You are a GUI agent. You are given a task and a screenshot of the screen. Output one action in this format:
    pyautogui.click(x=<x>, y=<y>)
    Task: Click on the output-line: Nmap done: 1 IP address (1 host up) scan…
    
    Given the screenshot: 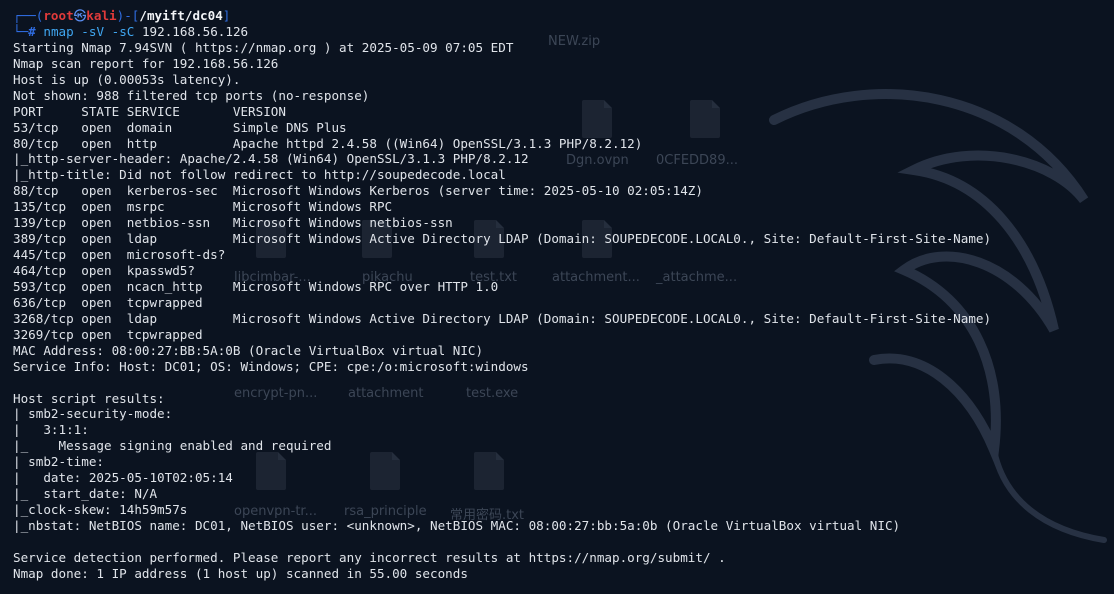 What is the action you would take?
    pyautogui.click(x=240, y=573)
    